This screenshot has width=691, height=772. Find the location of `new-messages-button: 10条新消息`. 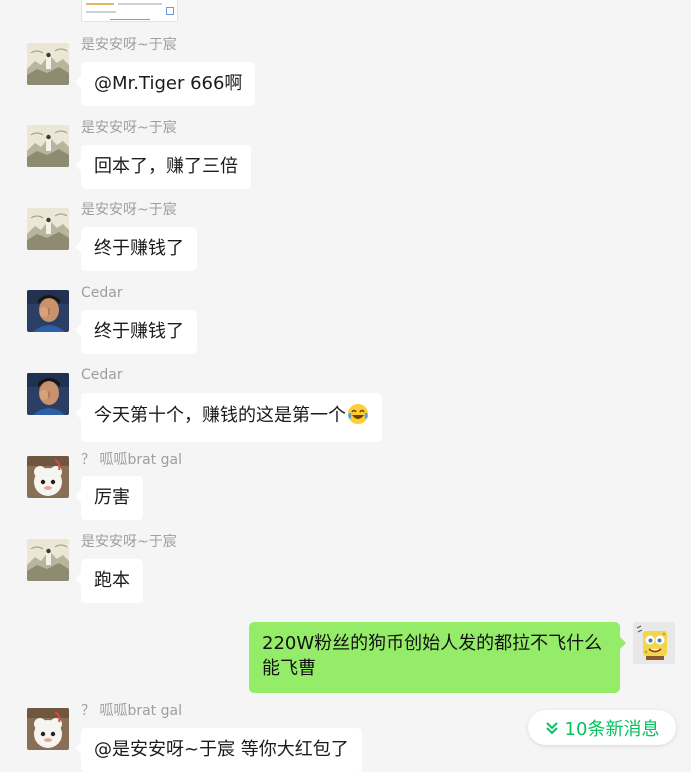

new-messages-button: 10条新消息 is located at coordinates (602, 727).